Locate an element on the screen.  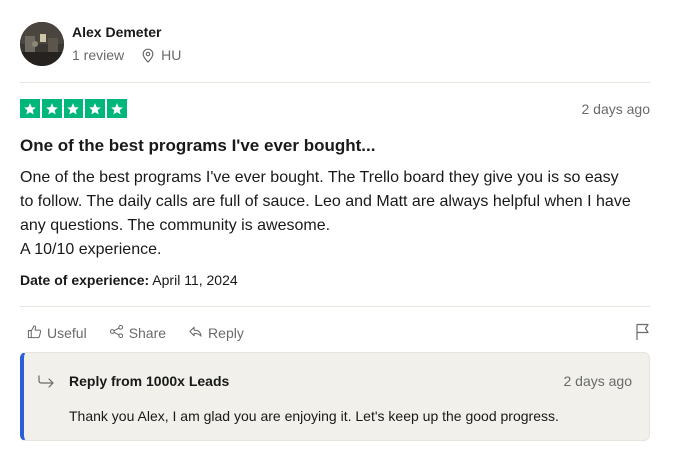
reply-label: Reply is located at coordinates (226, 333).